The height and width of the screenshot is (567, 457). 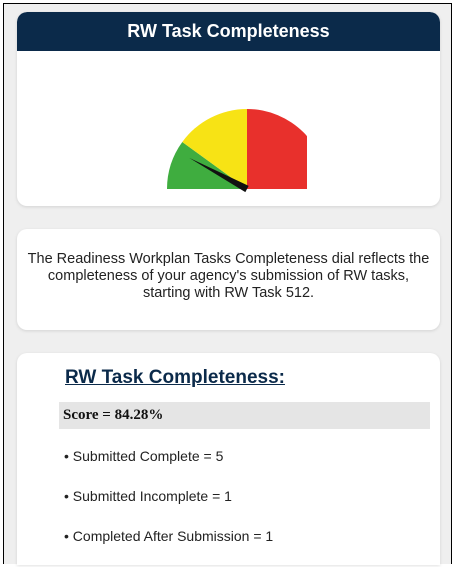 I want to click on stat-submitted-incomplete: • Submitted Incomplete = 1, so click(x=148, y=496).